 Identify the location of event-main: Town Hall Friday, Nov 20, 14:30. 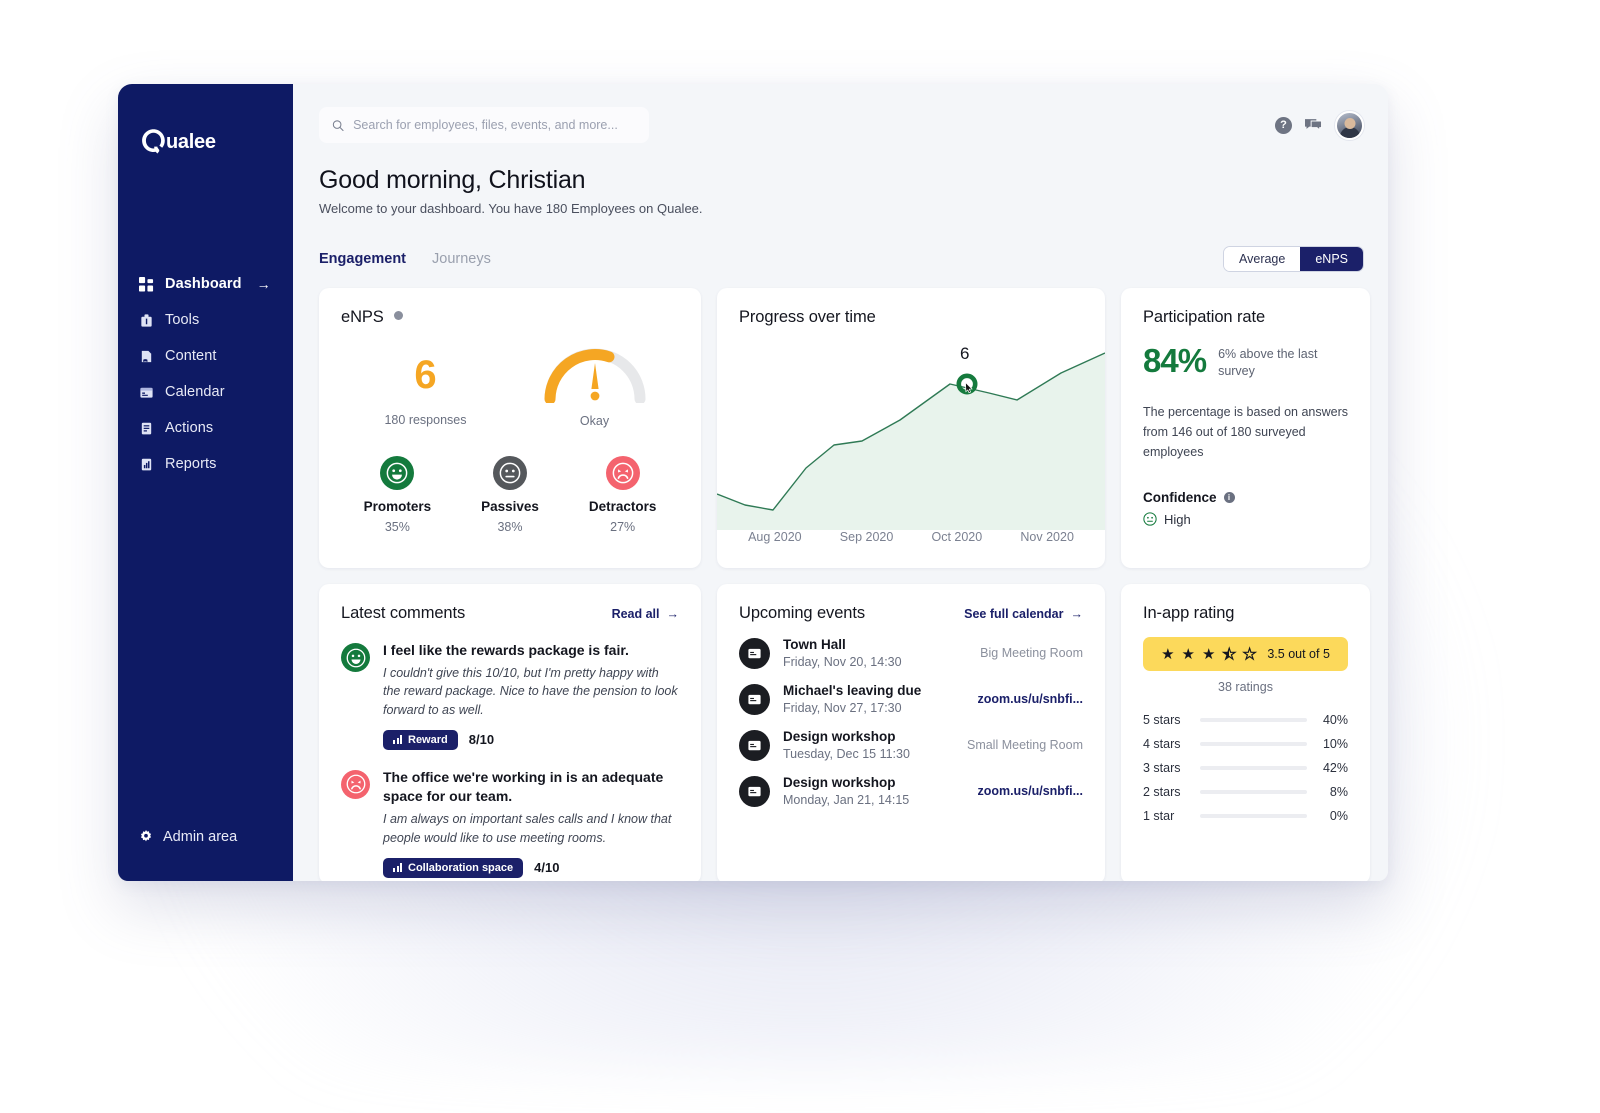
(875, 653).